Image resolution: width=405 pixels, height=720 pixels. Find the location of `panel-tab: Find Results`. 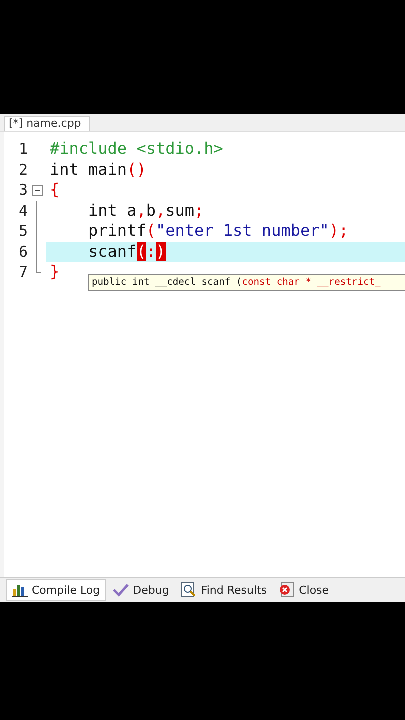

panel-tab: Find Results is located at coordinates (224, 590).